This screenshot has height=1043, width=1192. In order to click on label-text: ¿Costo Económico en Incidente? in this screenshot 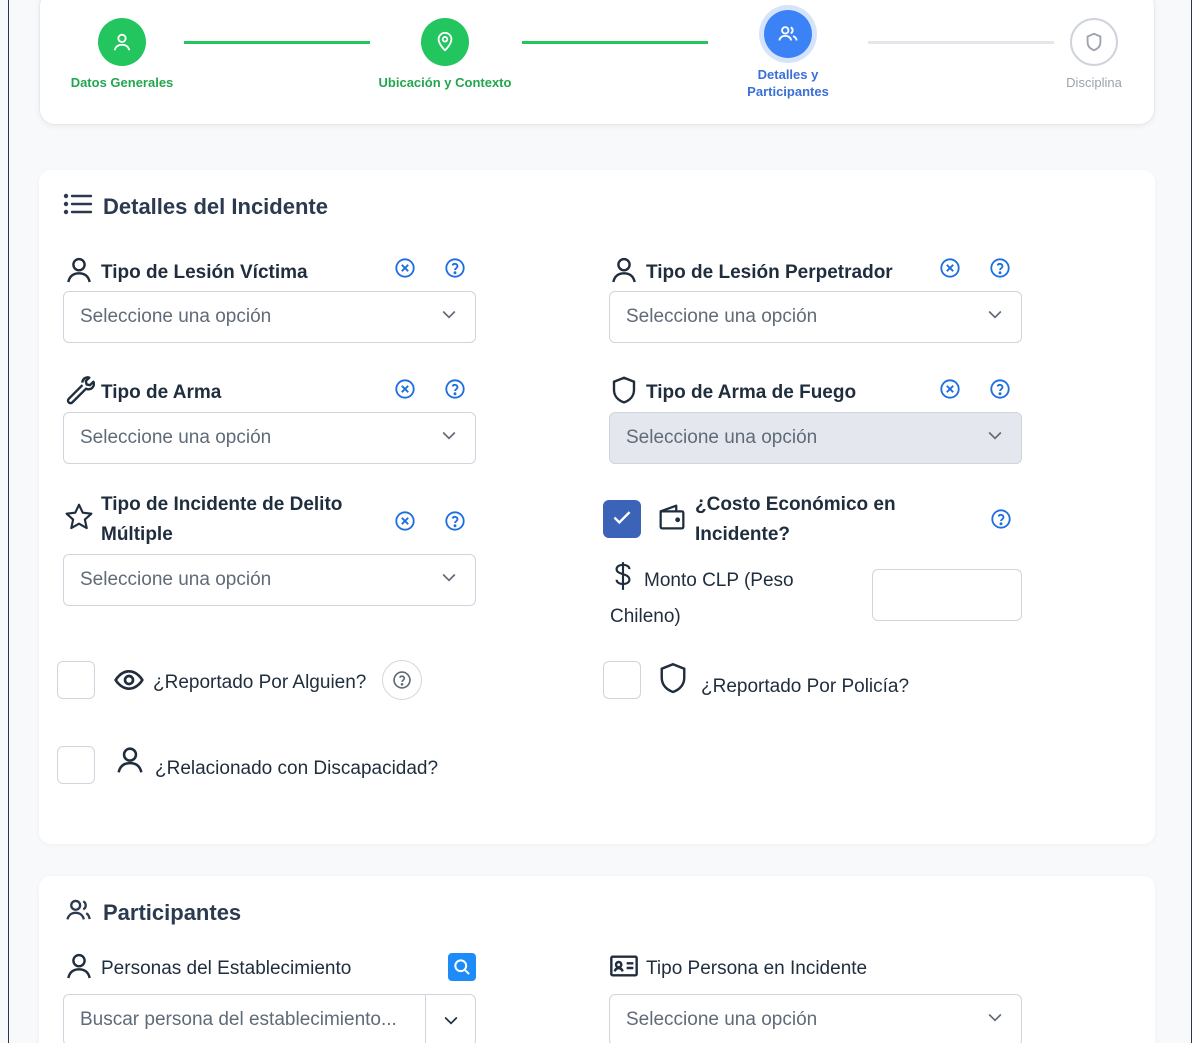, I will do `click(795, 520)`.